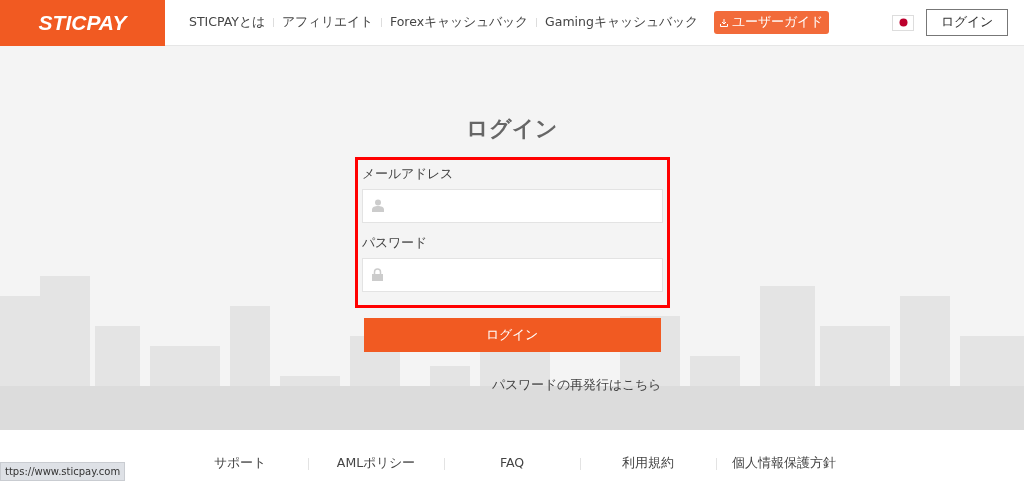  I want to click on login-button: ログイン, so click(967, 22).